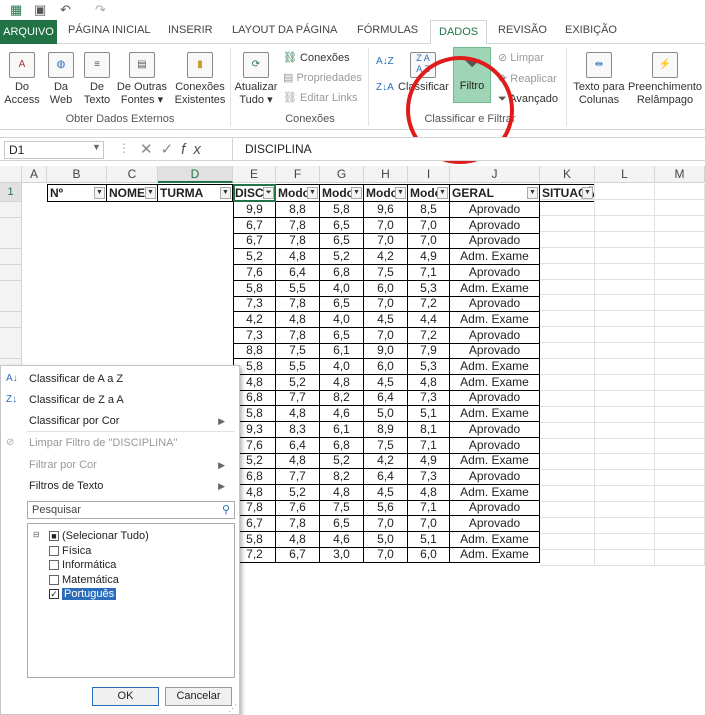 Image resolution: width=705 pixels, height=715 pixels. Describe the element at coordinates (256, 79) in the screenshot. I see `refresh-all-button: ⟳ Atualizar Tudo ▾` at that location.